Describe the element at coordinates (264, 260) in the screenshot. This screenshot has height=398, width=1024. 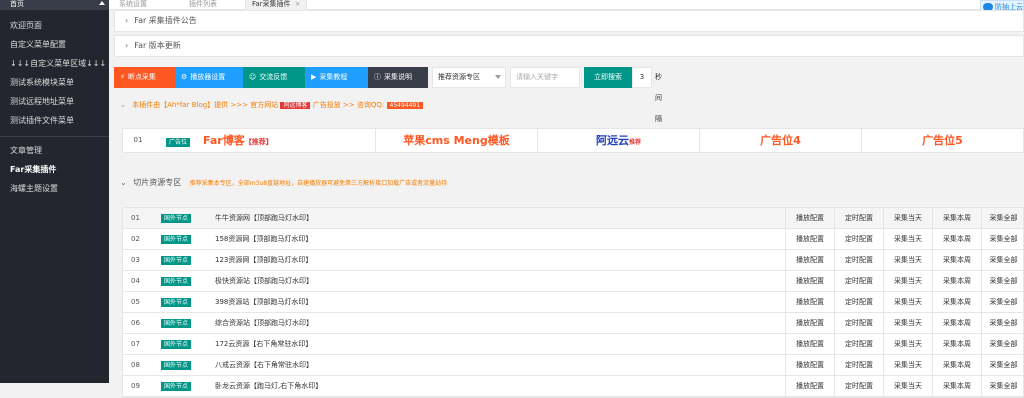
I see `resource-name: 123资源网【顶部跑马灯水印】` at that location.